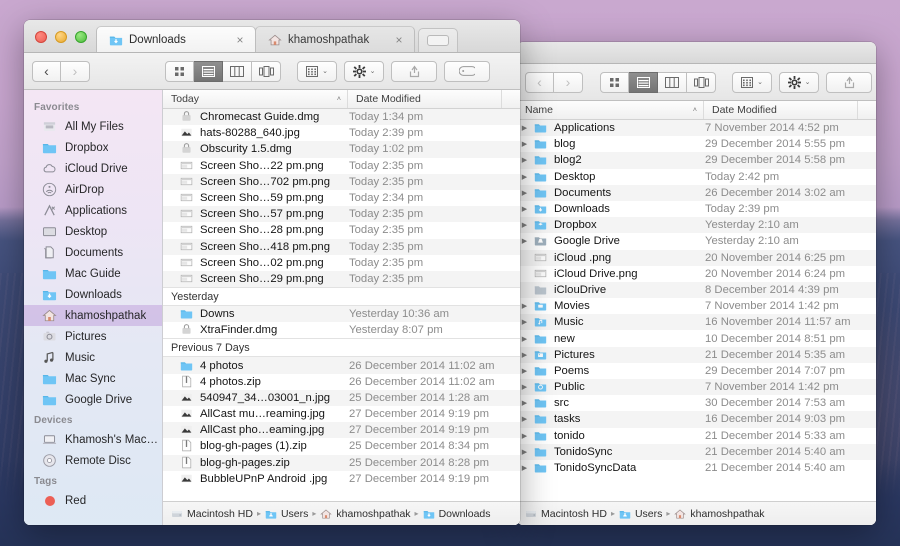  I want to click on sidebar-item-google-drive: Google Drive, so click(93, 399).